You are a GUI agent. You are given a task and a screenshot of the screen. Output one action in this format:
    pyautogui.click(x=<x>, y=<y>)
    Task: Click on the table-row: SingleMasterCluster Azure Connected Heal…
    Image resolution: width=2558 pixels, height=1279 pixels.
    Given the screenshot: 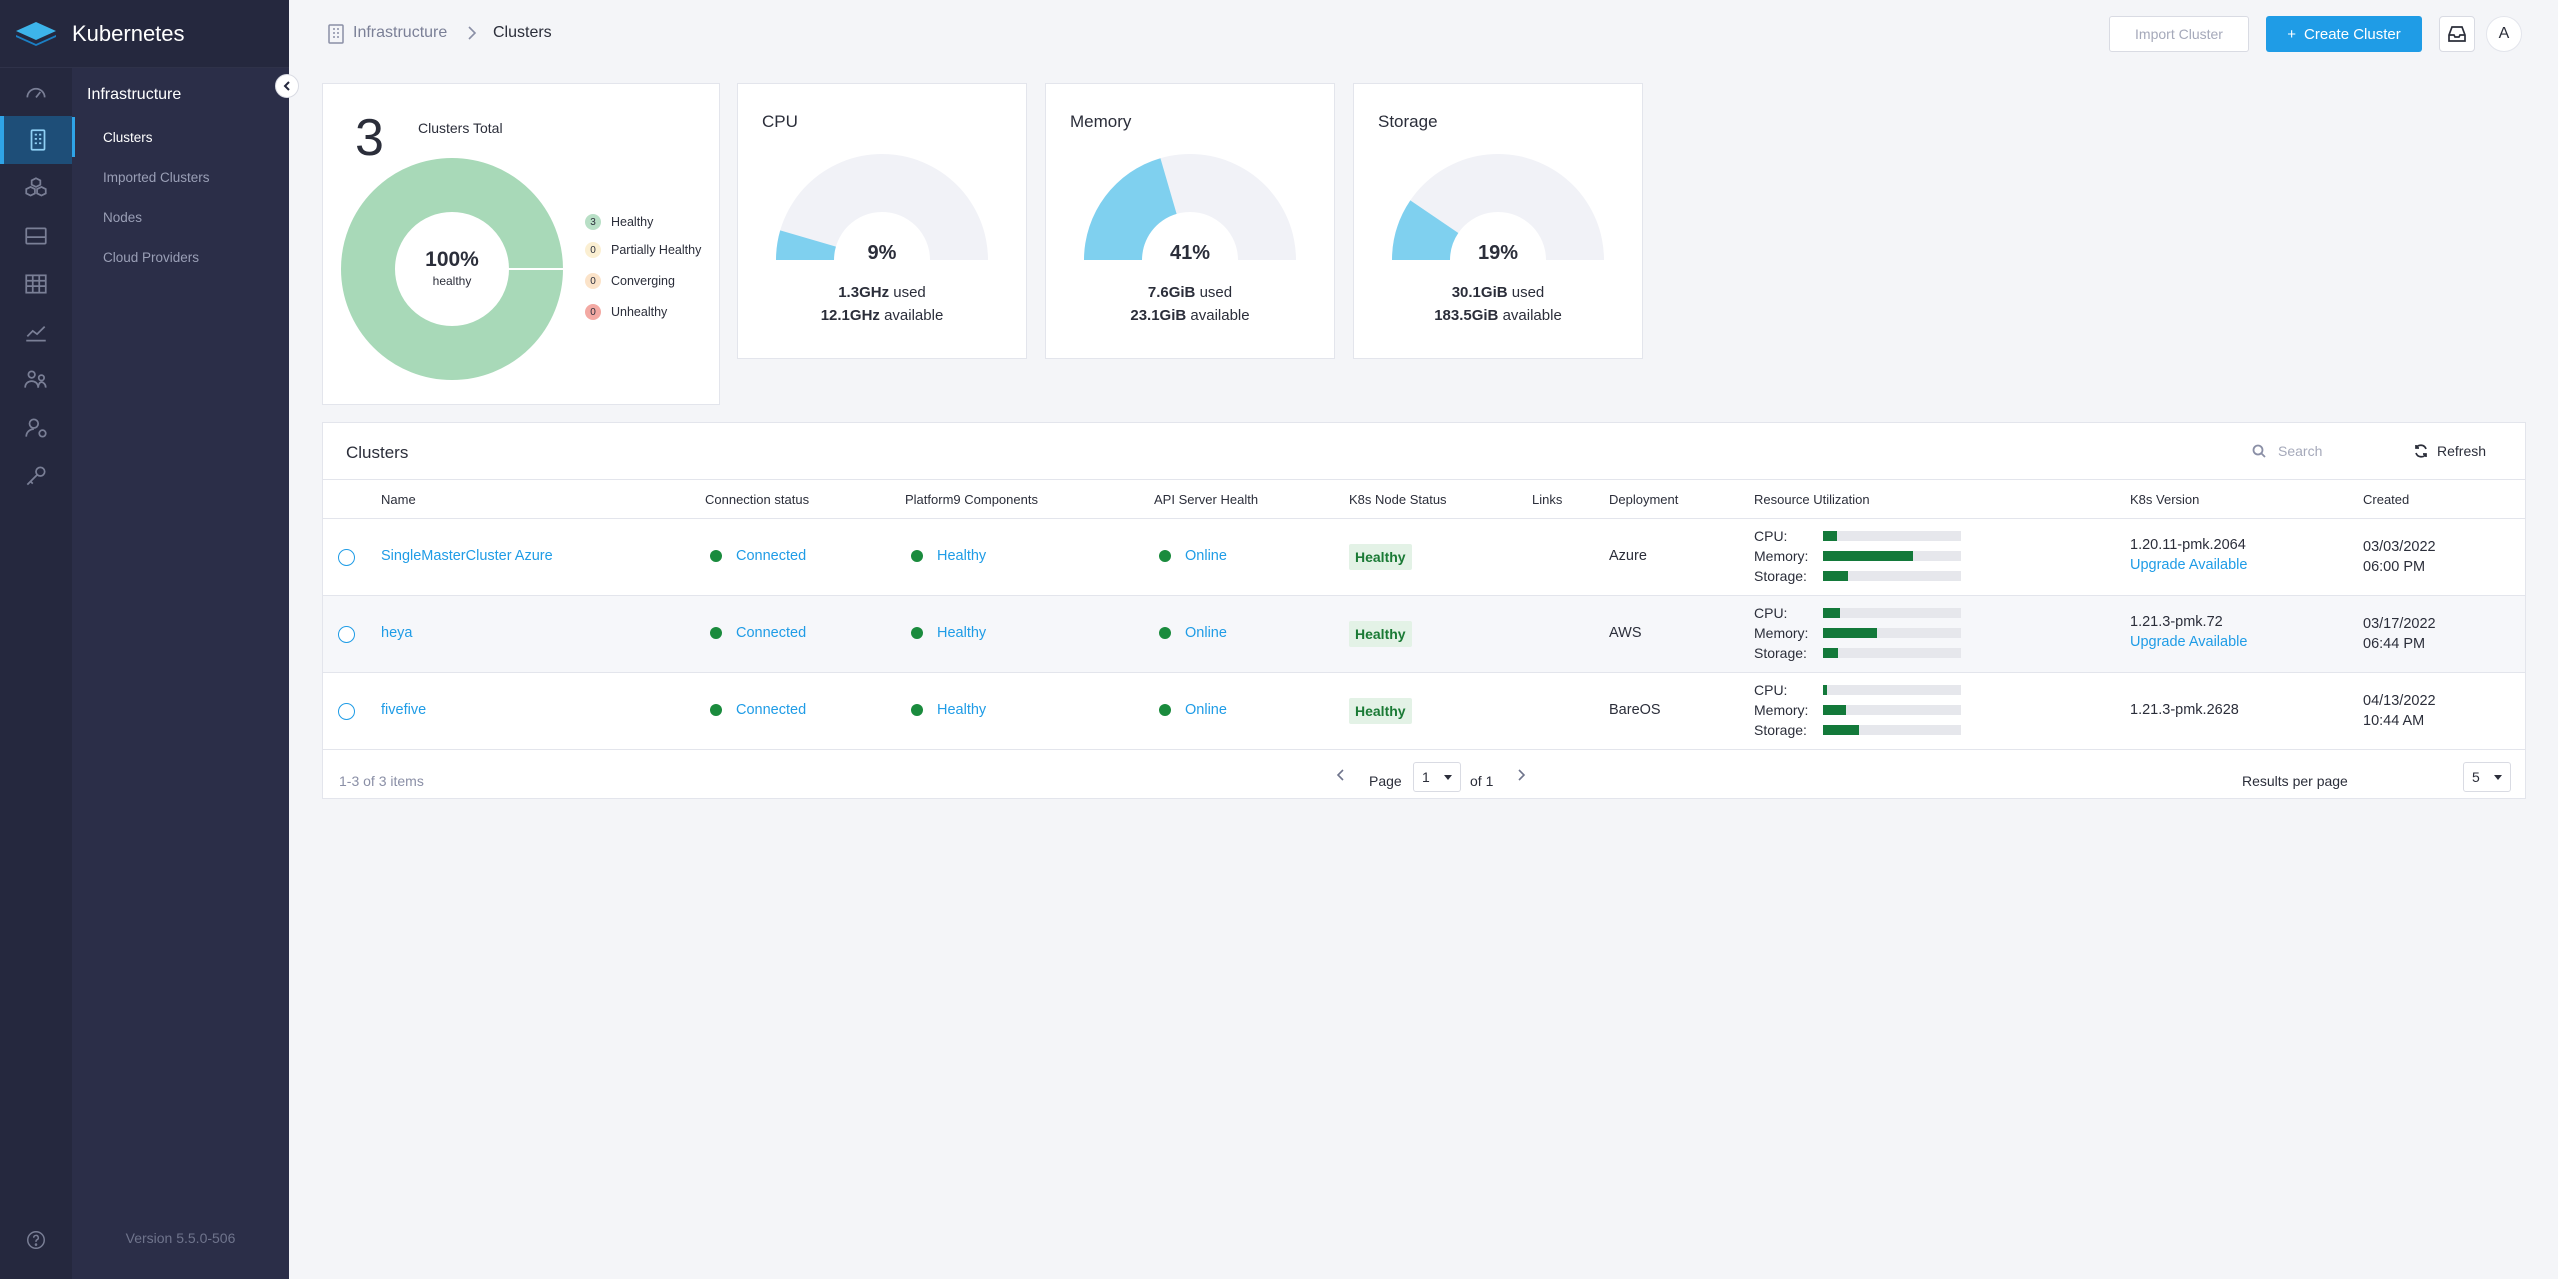 What is the action you would take?
    pyautogui.click(x=1424, y=557)
    